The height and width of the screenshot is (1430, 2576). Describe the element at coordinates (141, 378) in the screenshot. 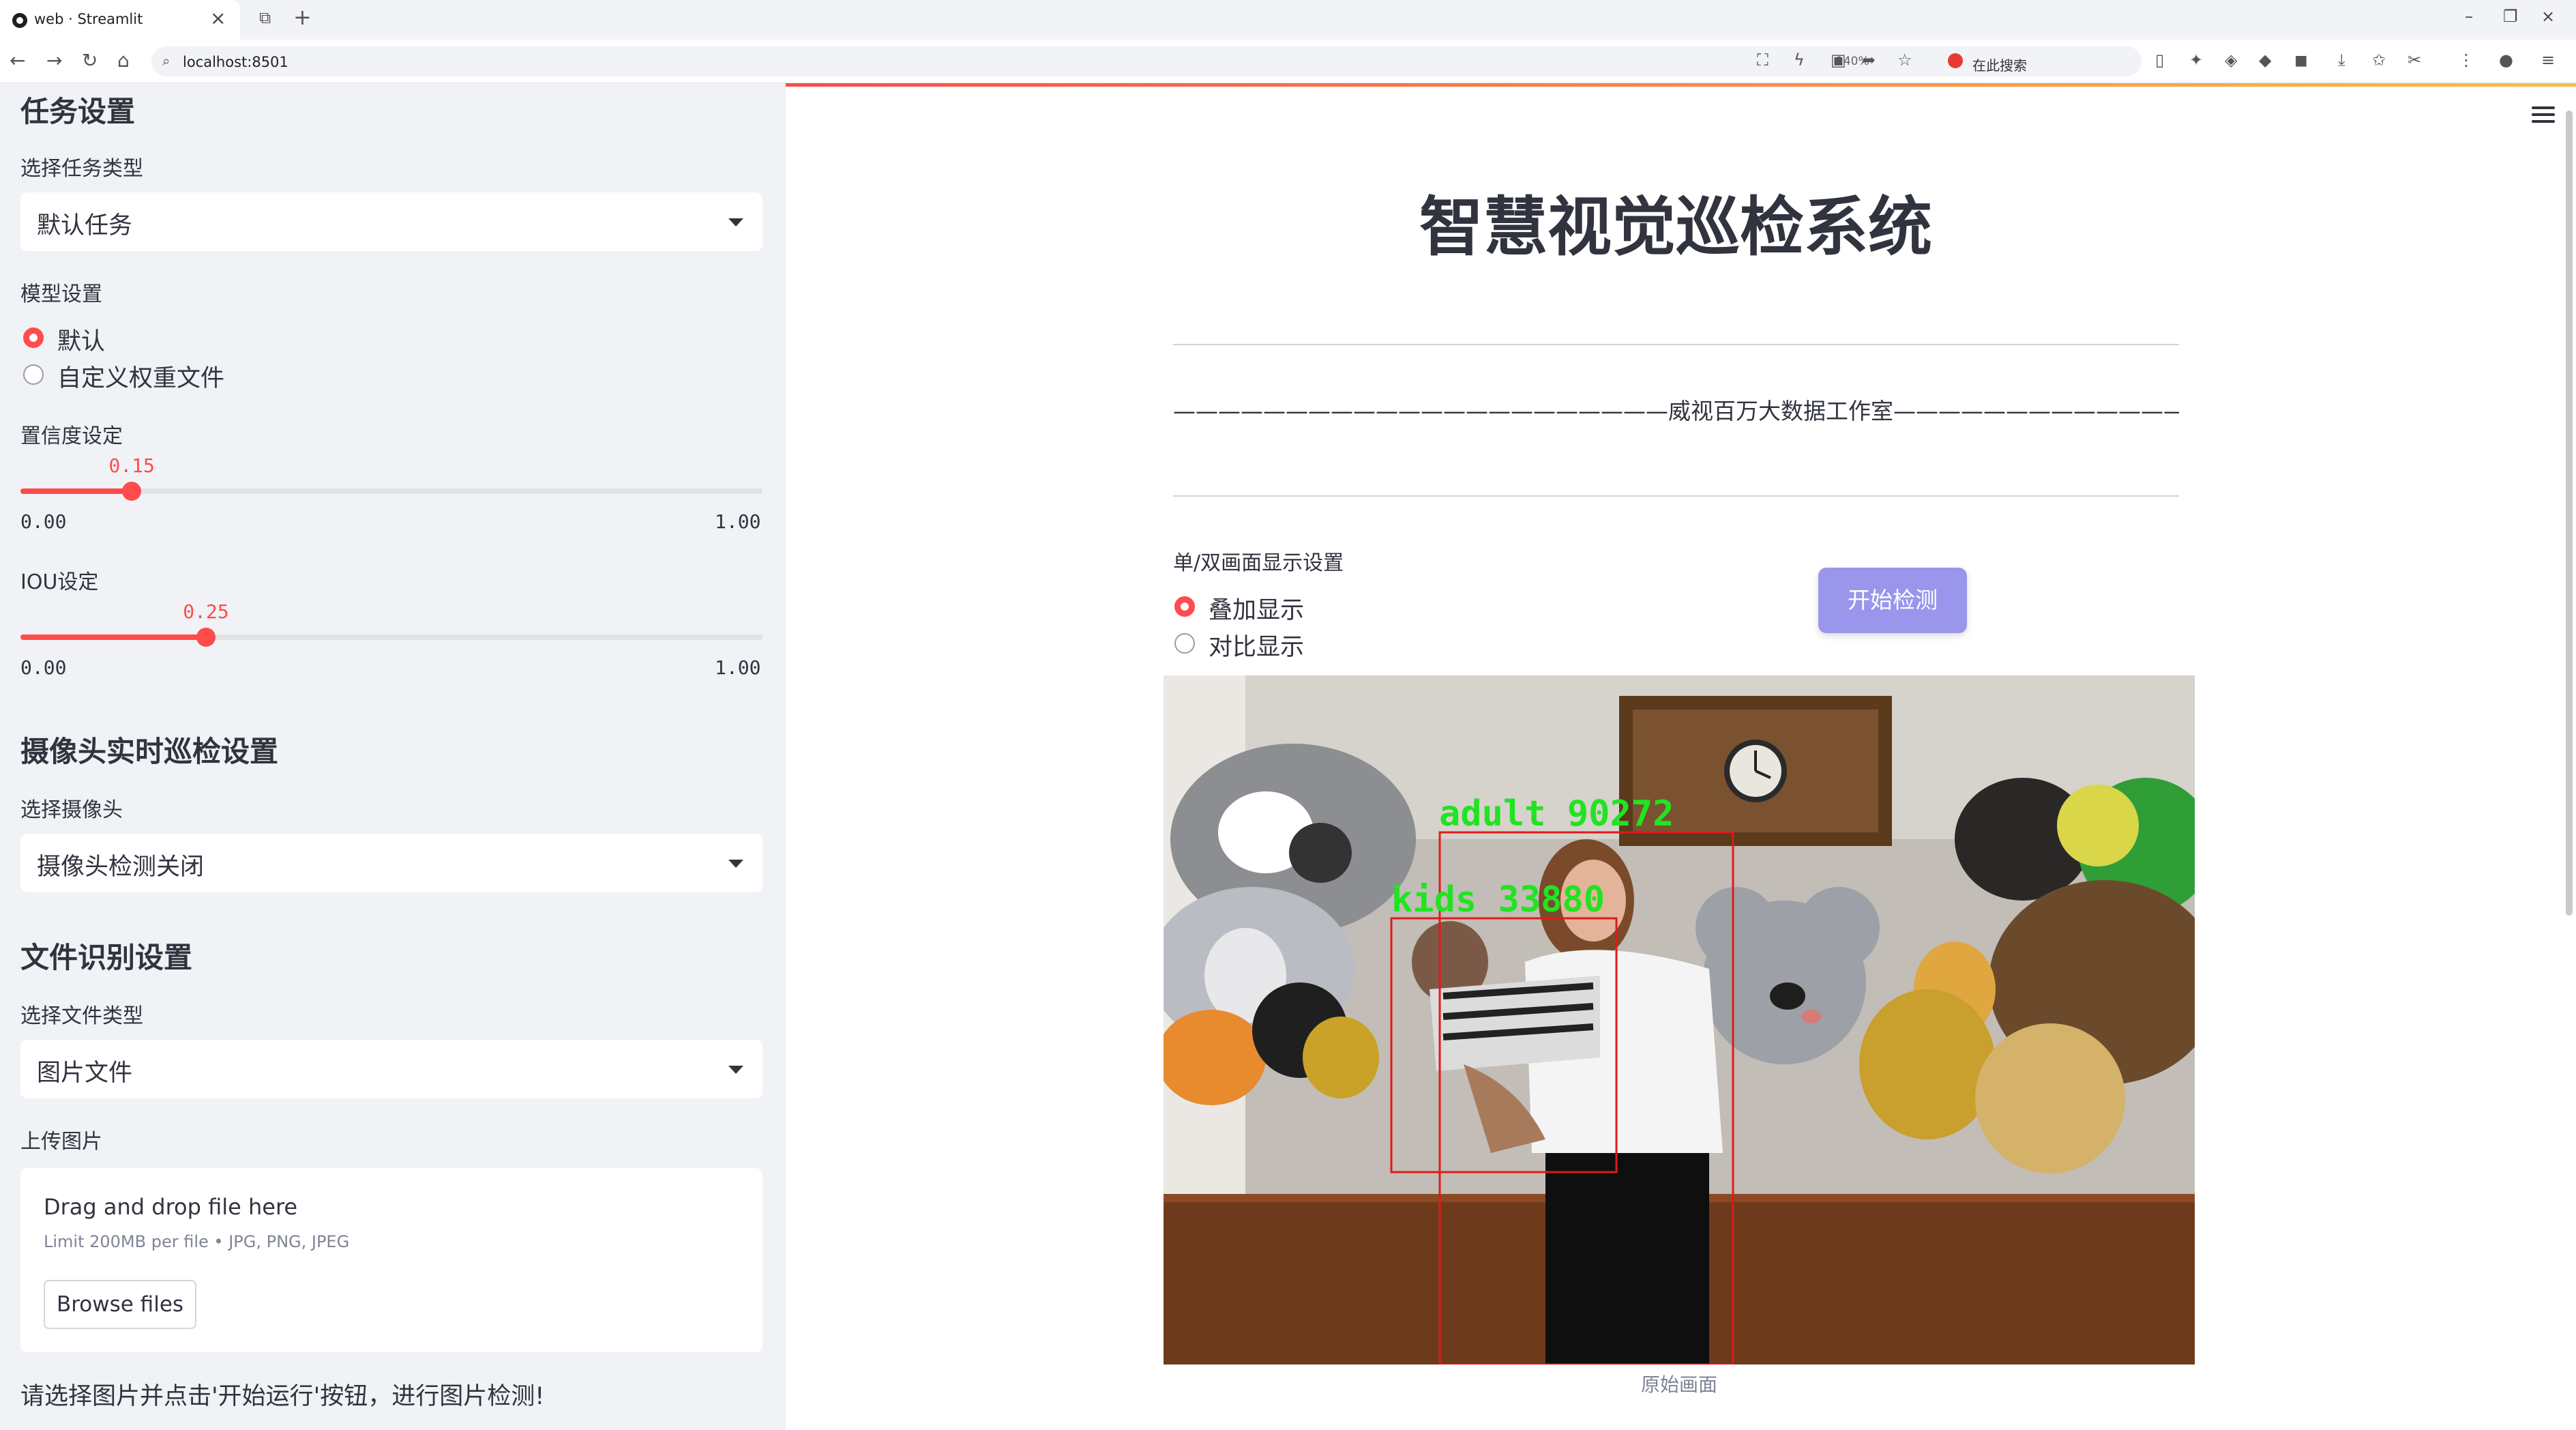

I see `model-option-label: 自定义权重文件` at that location.